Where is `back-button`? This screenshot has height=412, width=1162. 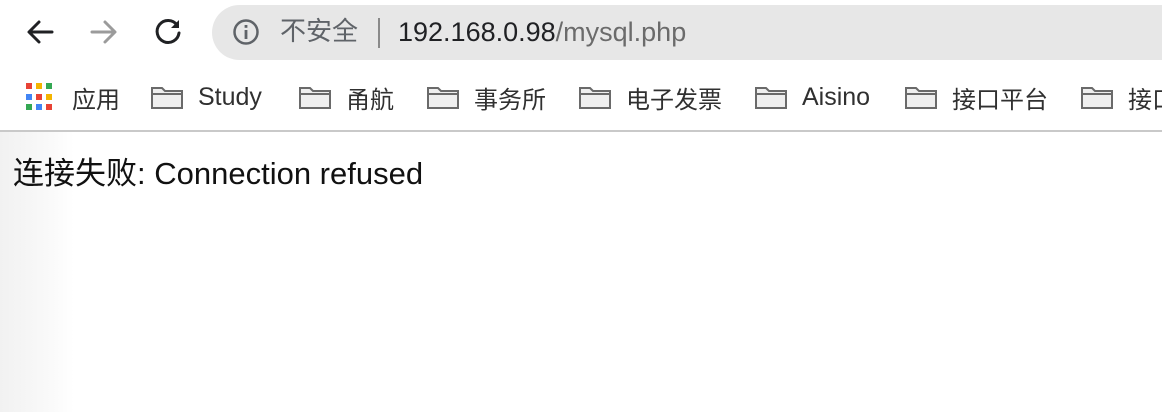 back-button is located at coordinates (40, 32).